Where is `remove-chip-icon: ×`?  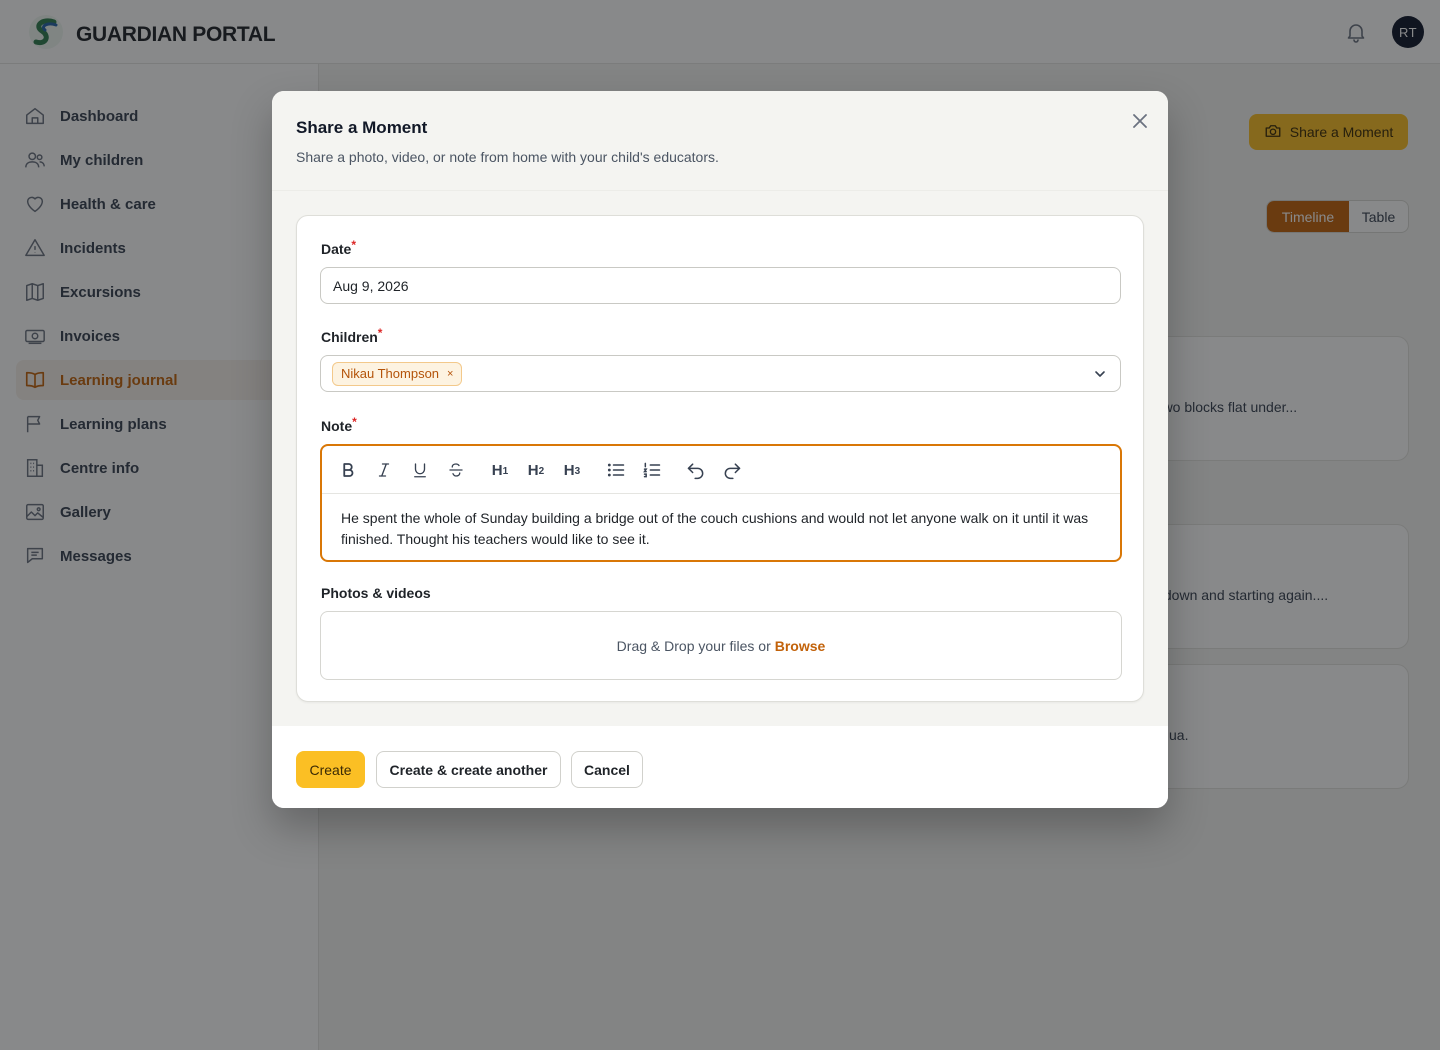
remove-chip-icon: × is located at coordinates (450, 374).